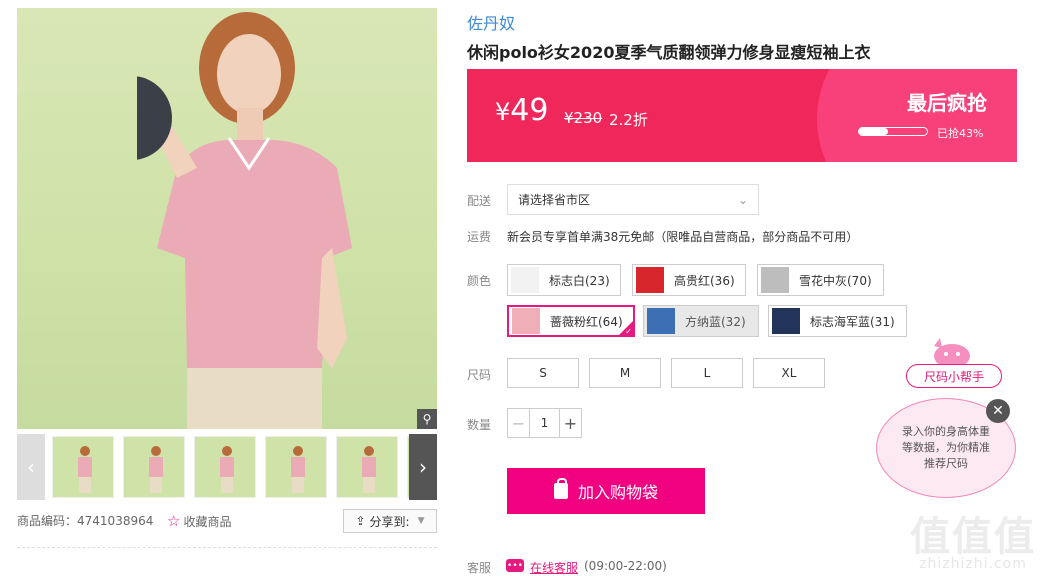 This screenshot has height=576, width=1046. Describe the element at coordinates (789, 373) in the screenshot. I see `size-option-xl: XL` at that location.